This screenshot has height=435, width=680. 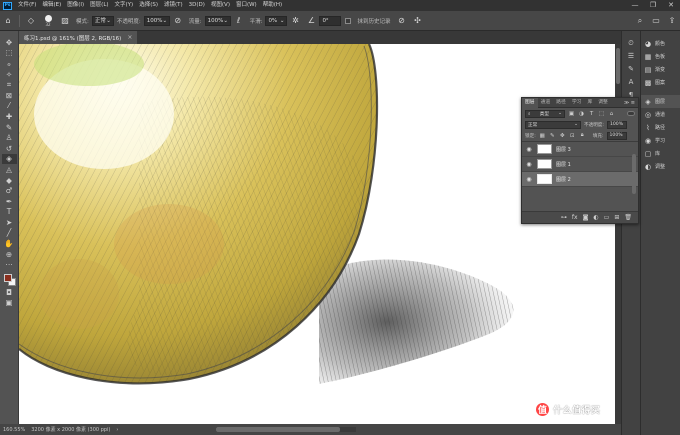 What do you see at coordinates (577, 103) in the screenshot?
I see `tab-learn: 学习` at bounding box center [577, 103].